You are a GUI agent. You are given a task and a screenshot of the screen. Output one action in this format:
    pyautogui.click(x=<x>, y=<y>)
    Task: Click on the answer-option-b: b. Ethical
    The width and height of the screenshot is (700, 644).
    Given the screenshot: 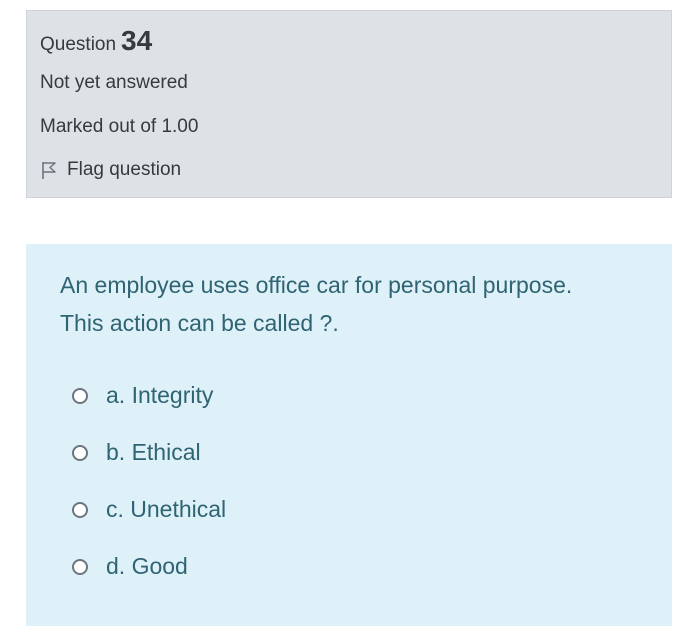 What is the action you would take?
    pyautogui.click(x=136, y=452)
    